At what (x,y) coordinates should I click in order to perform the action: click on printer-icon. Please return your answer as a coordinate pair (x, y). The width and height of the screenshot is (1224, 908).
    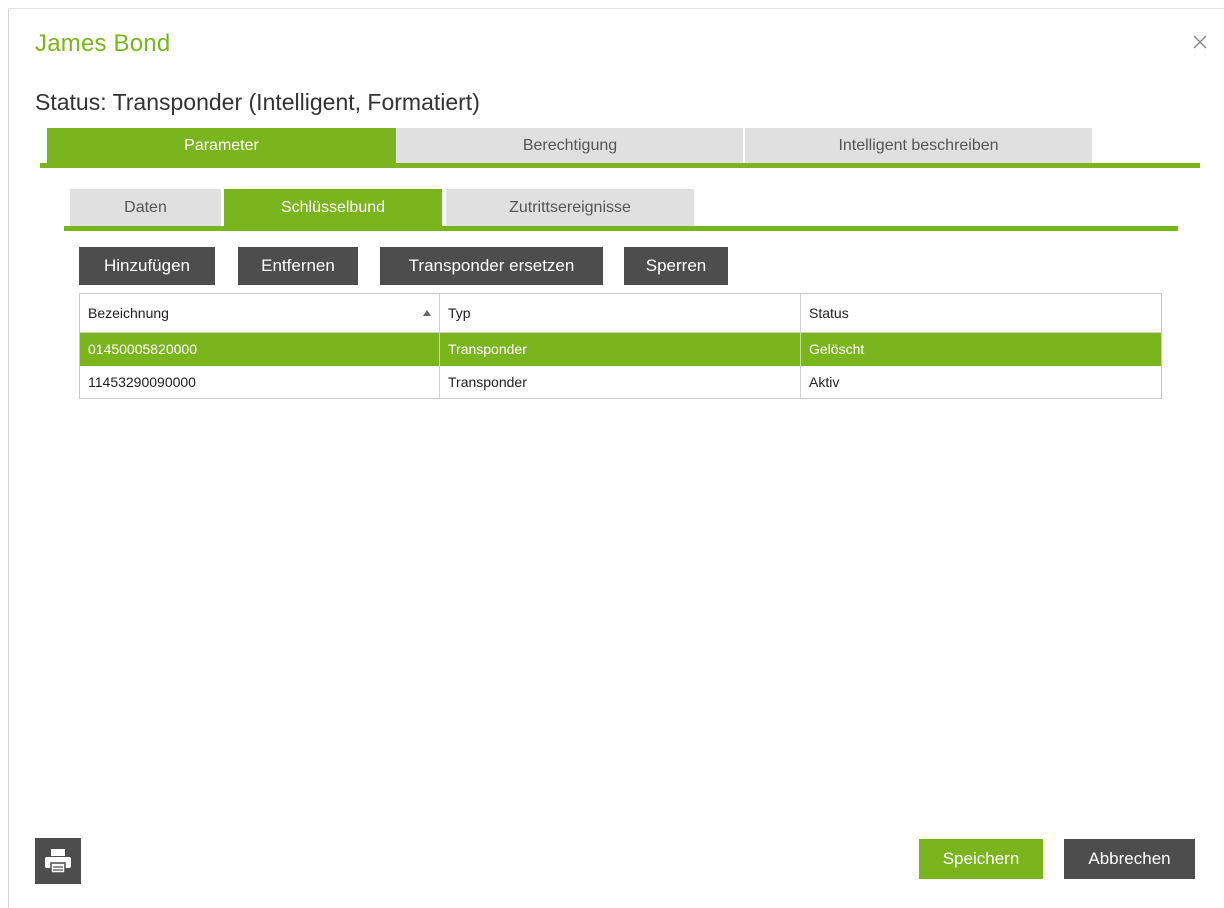
    Looking at the image, I should click on (58, 861).